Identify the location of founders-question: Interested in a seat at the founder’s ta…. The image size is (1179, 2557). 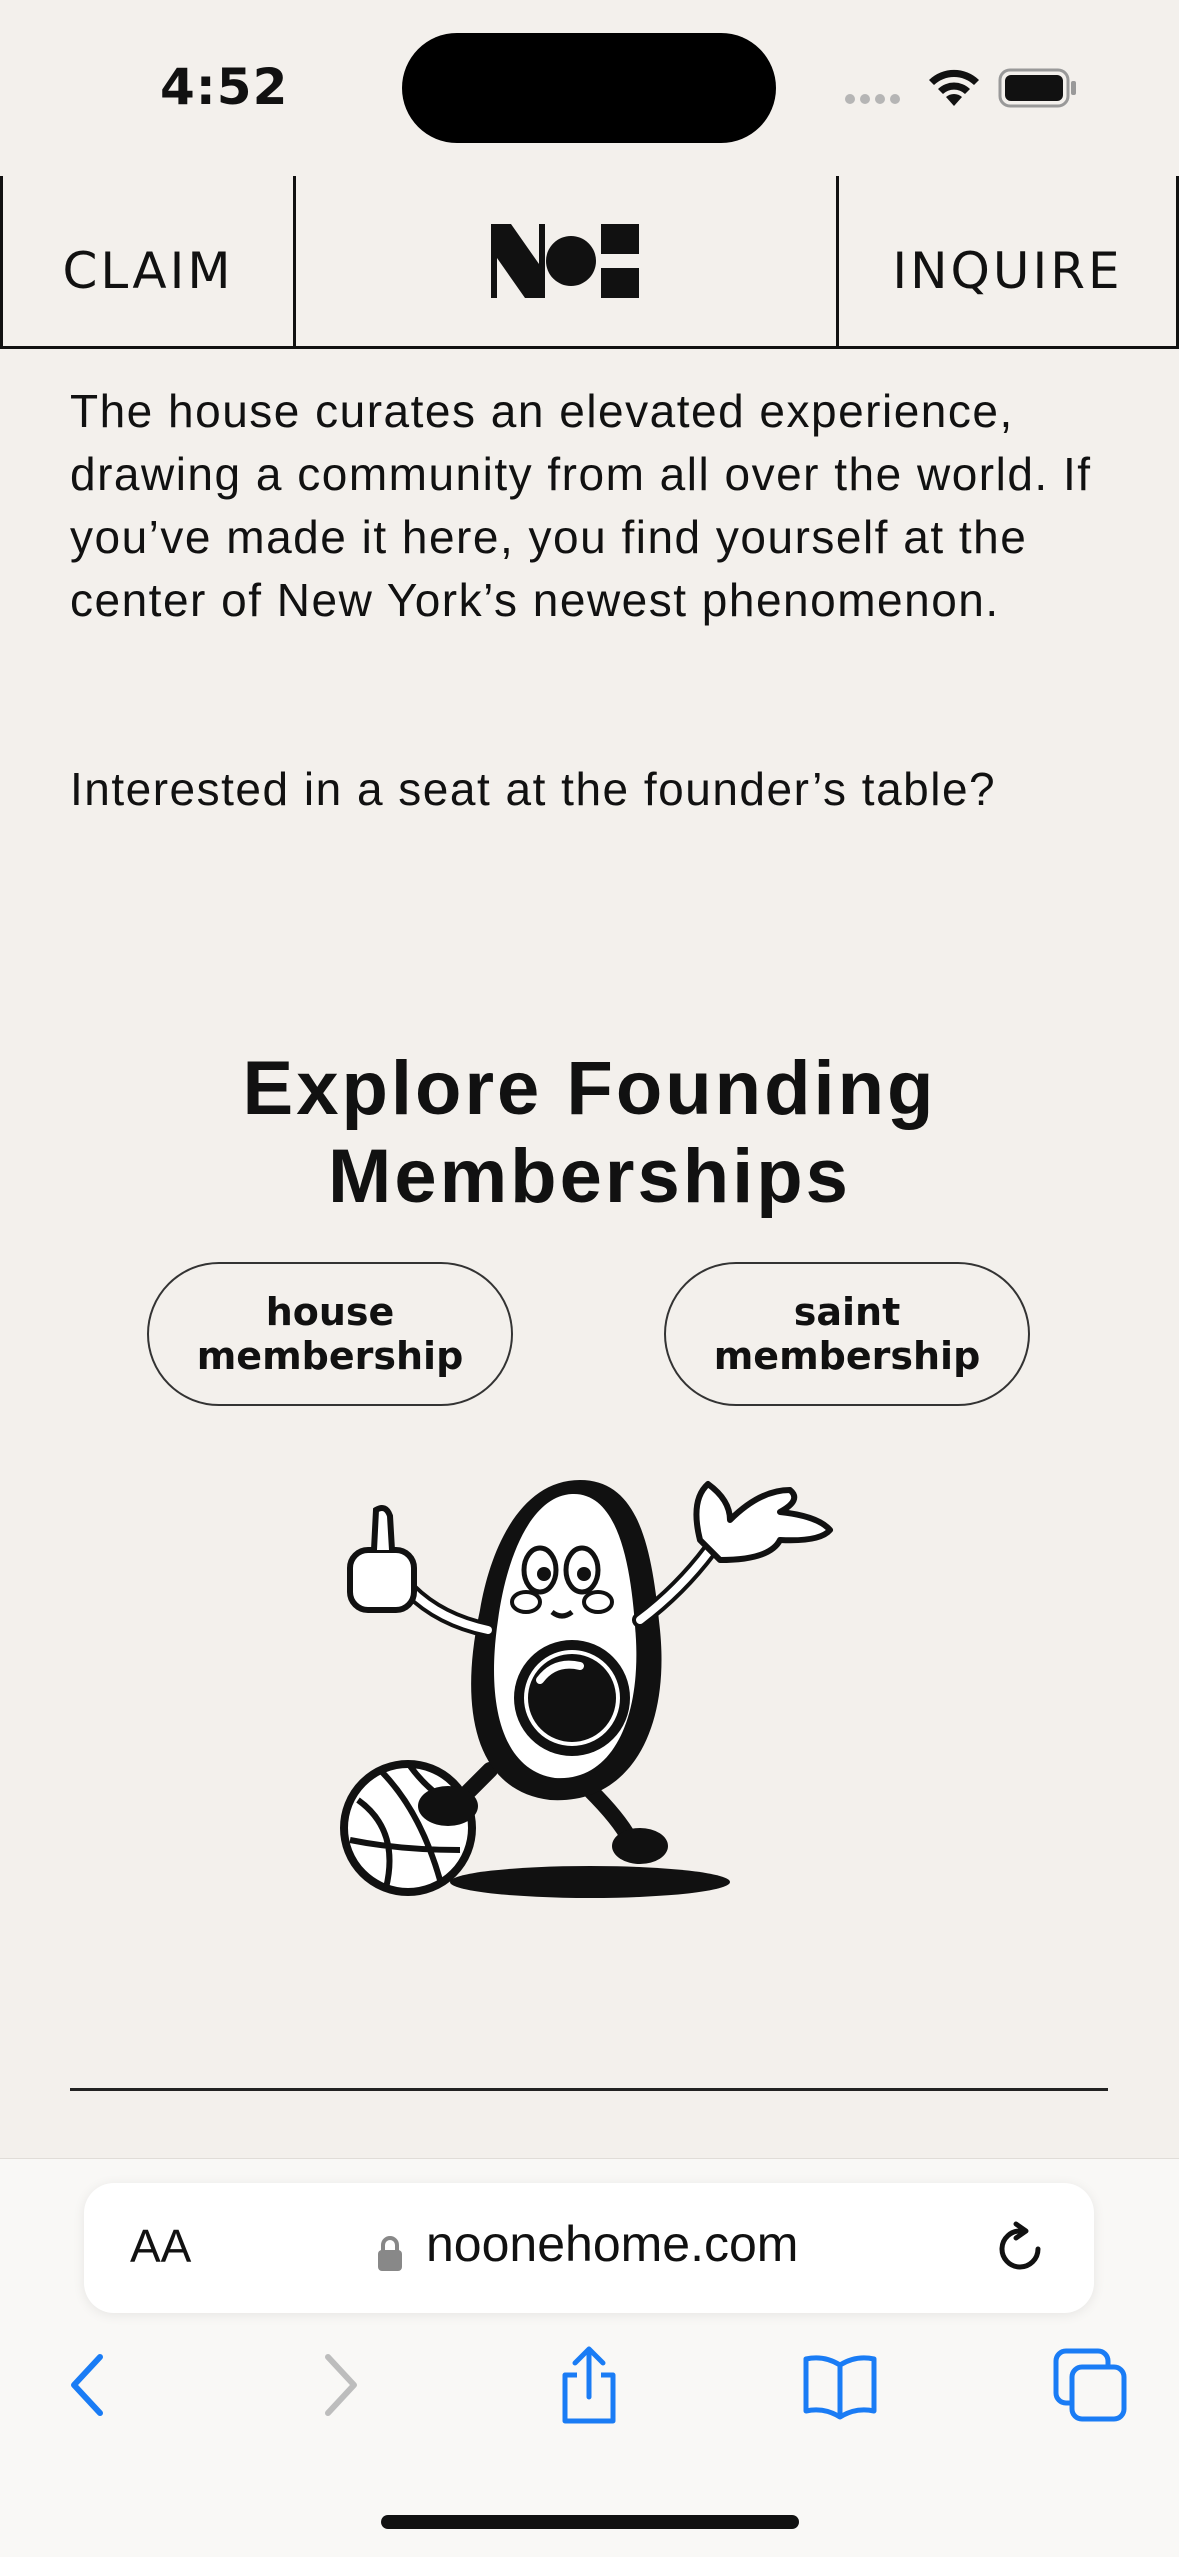
(533, 789).